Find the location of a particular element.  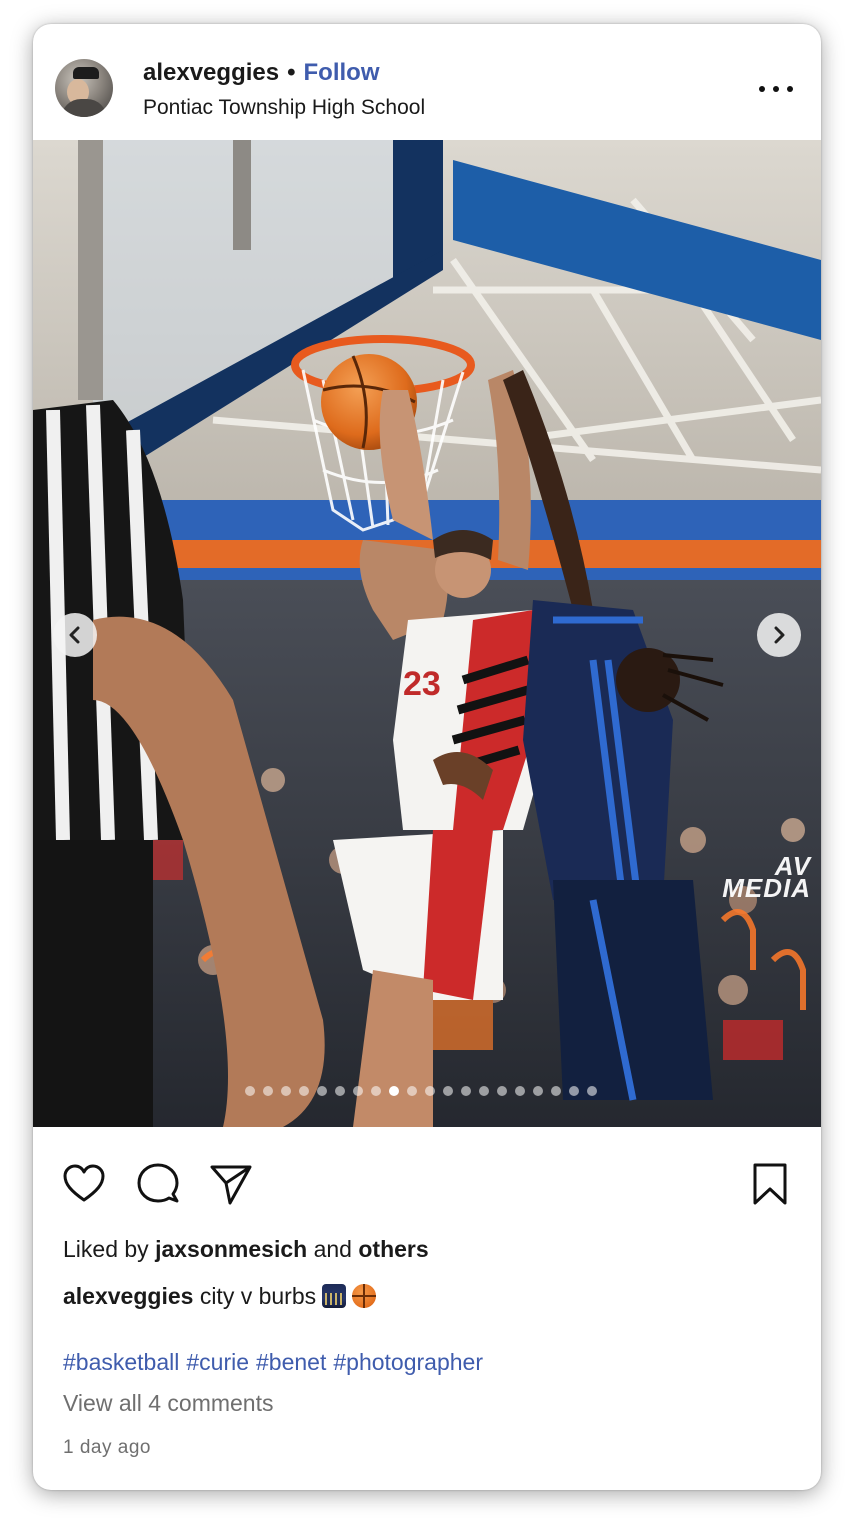

hashtag-photographer: #photographer is located at coordinates (408, 1362).